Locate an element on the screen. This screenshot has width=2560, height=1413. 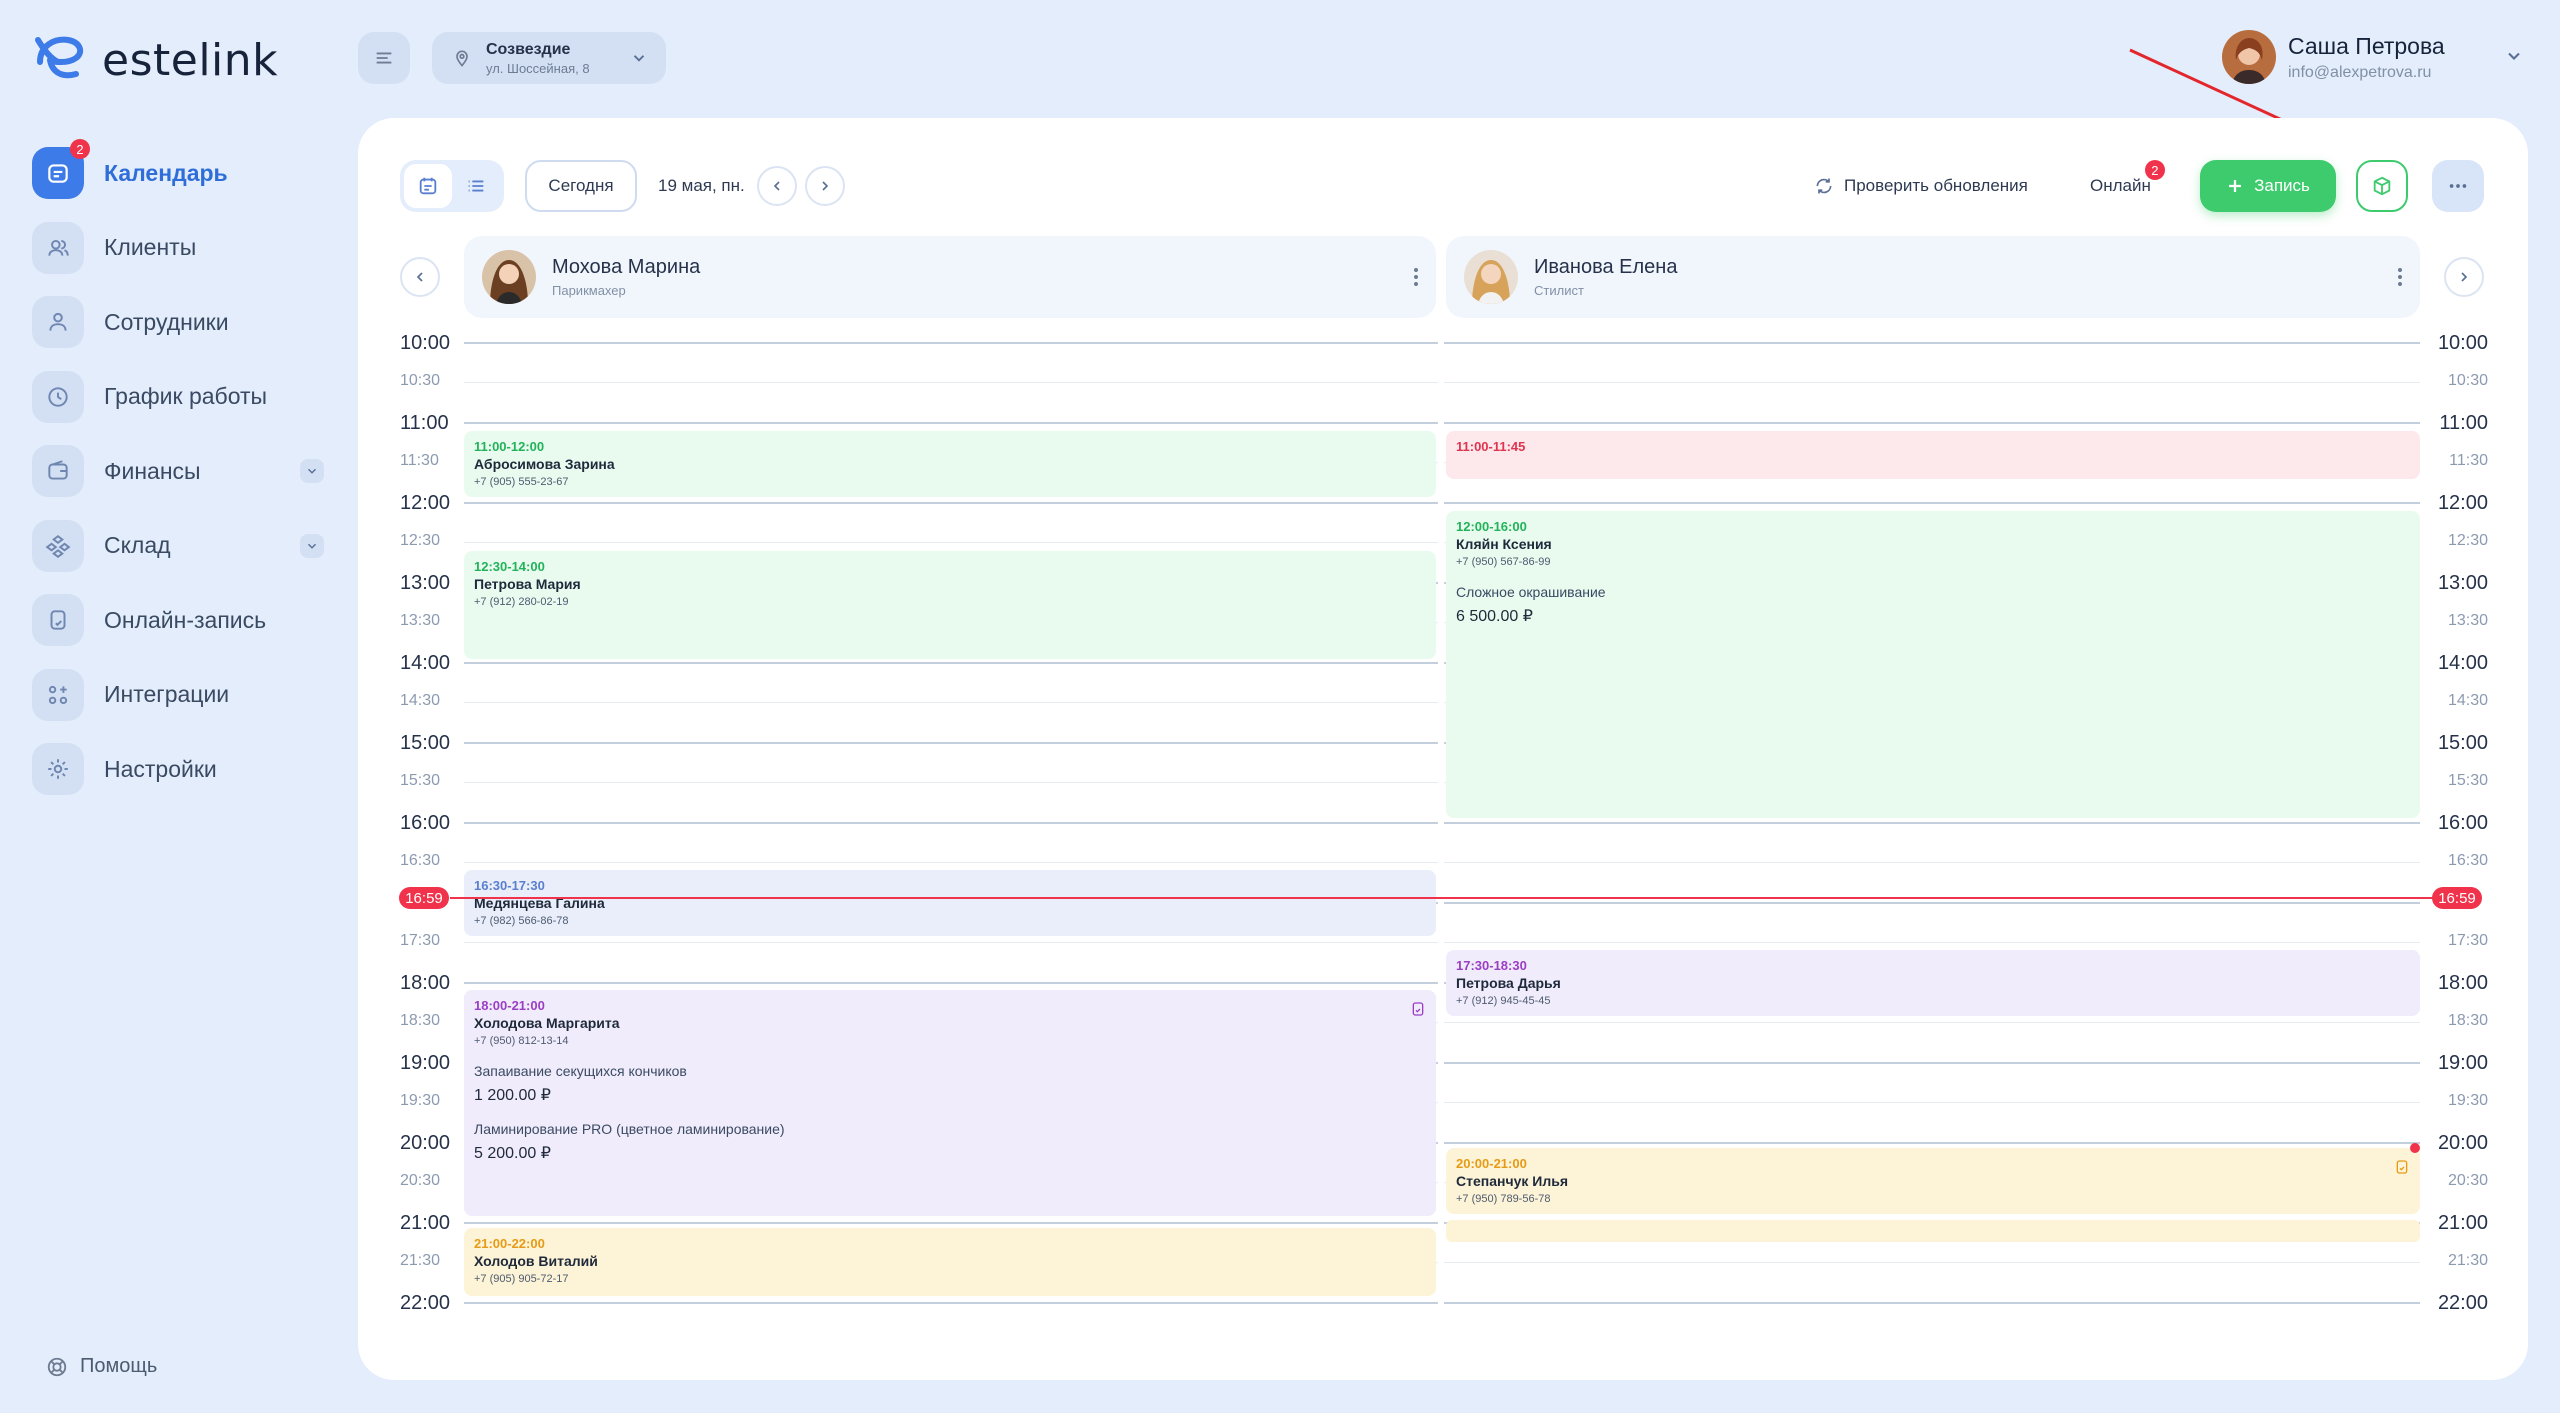
time-label-left: 12:00 is located at coordinates (425, 503).